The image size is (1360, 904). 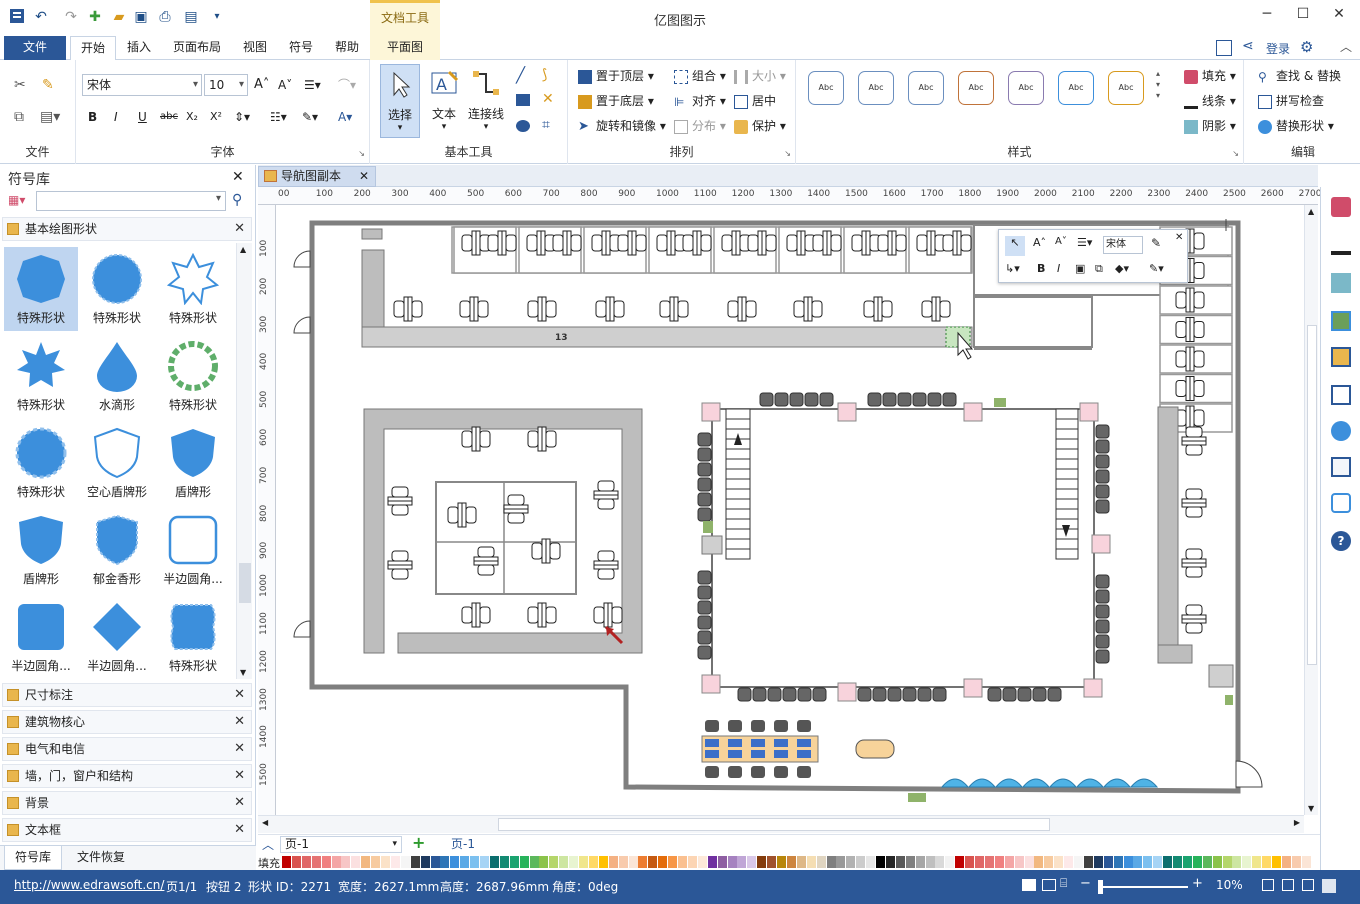 What do you see at coordinates (21, 201) in the screenshot?
I see `library-menu-icon: ▦▾` at bounding box center [21, 201].